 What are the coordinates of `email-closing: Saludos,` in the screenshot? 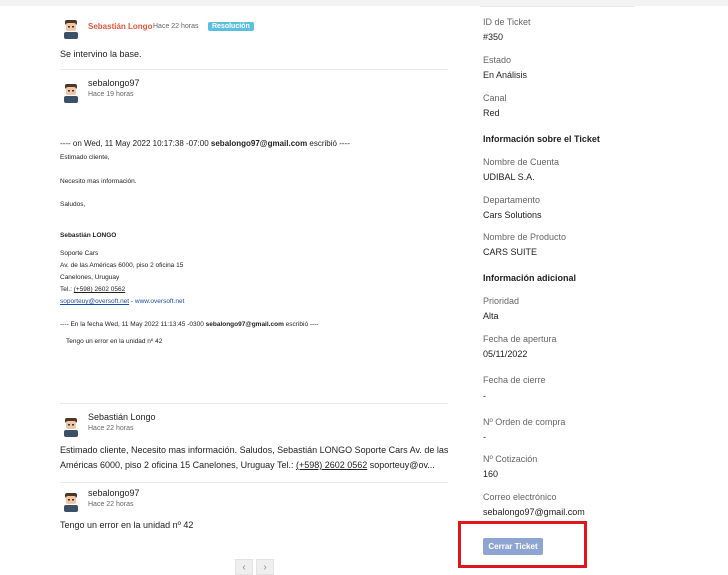 It's located at (73, 204).